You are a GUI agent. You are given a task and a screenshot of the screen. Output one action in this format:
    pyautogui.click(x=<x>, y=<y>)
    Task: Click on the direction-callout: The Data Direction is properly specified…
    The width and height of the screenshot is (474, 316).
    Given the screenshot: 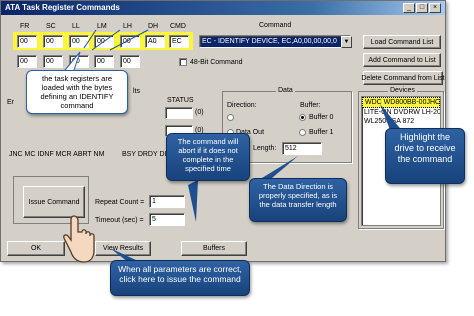 What is the action you would take?
    pyautogui.click(x=298, y=200)
    